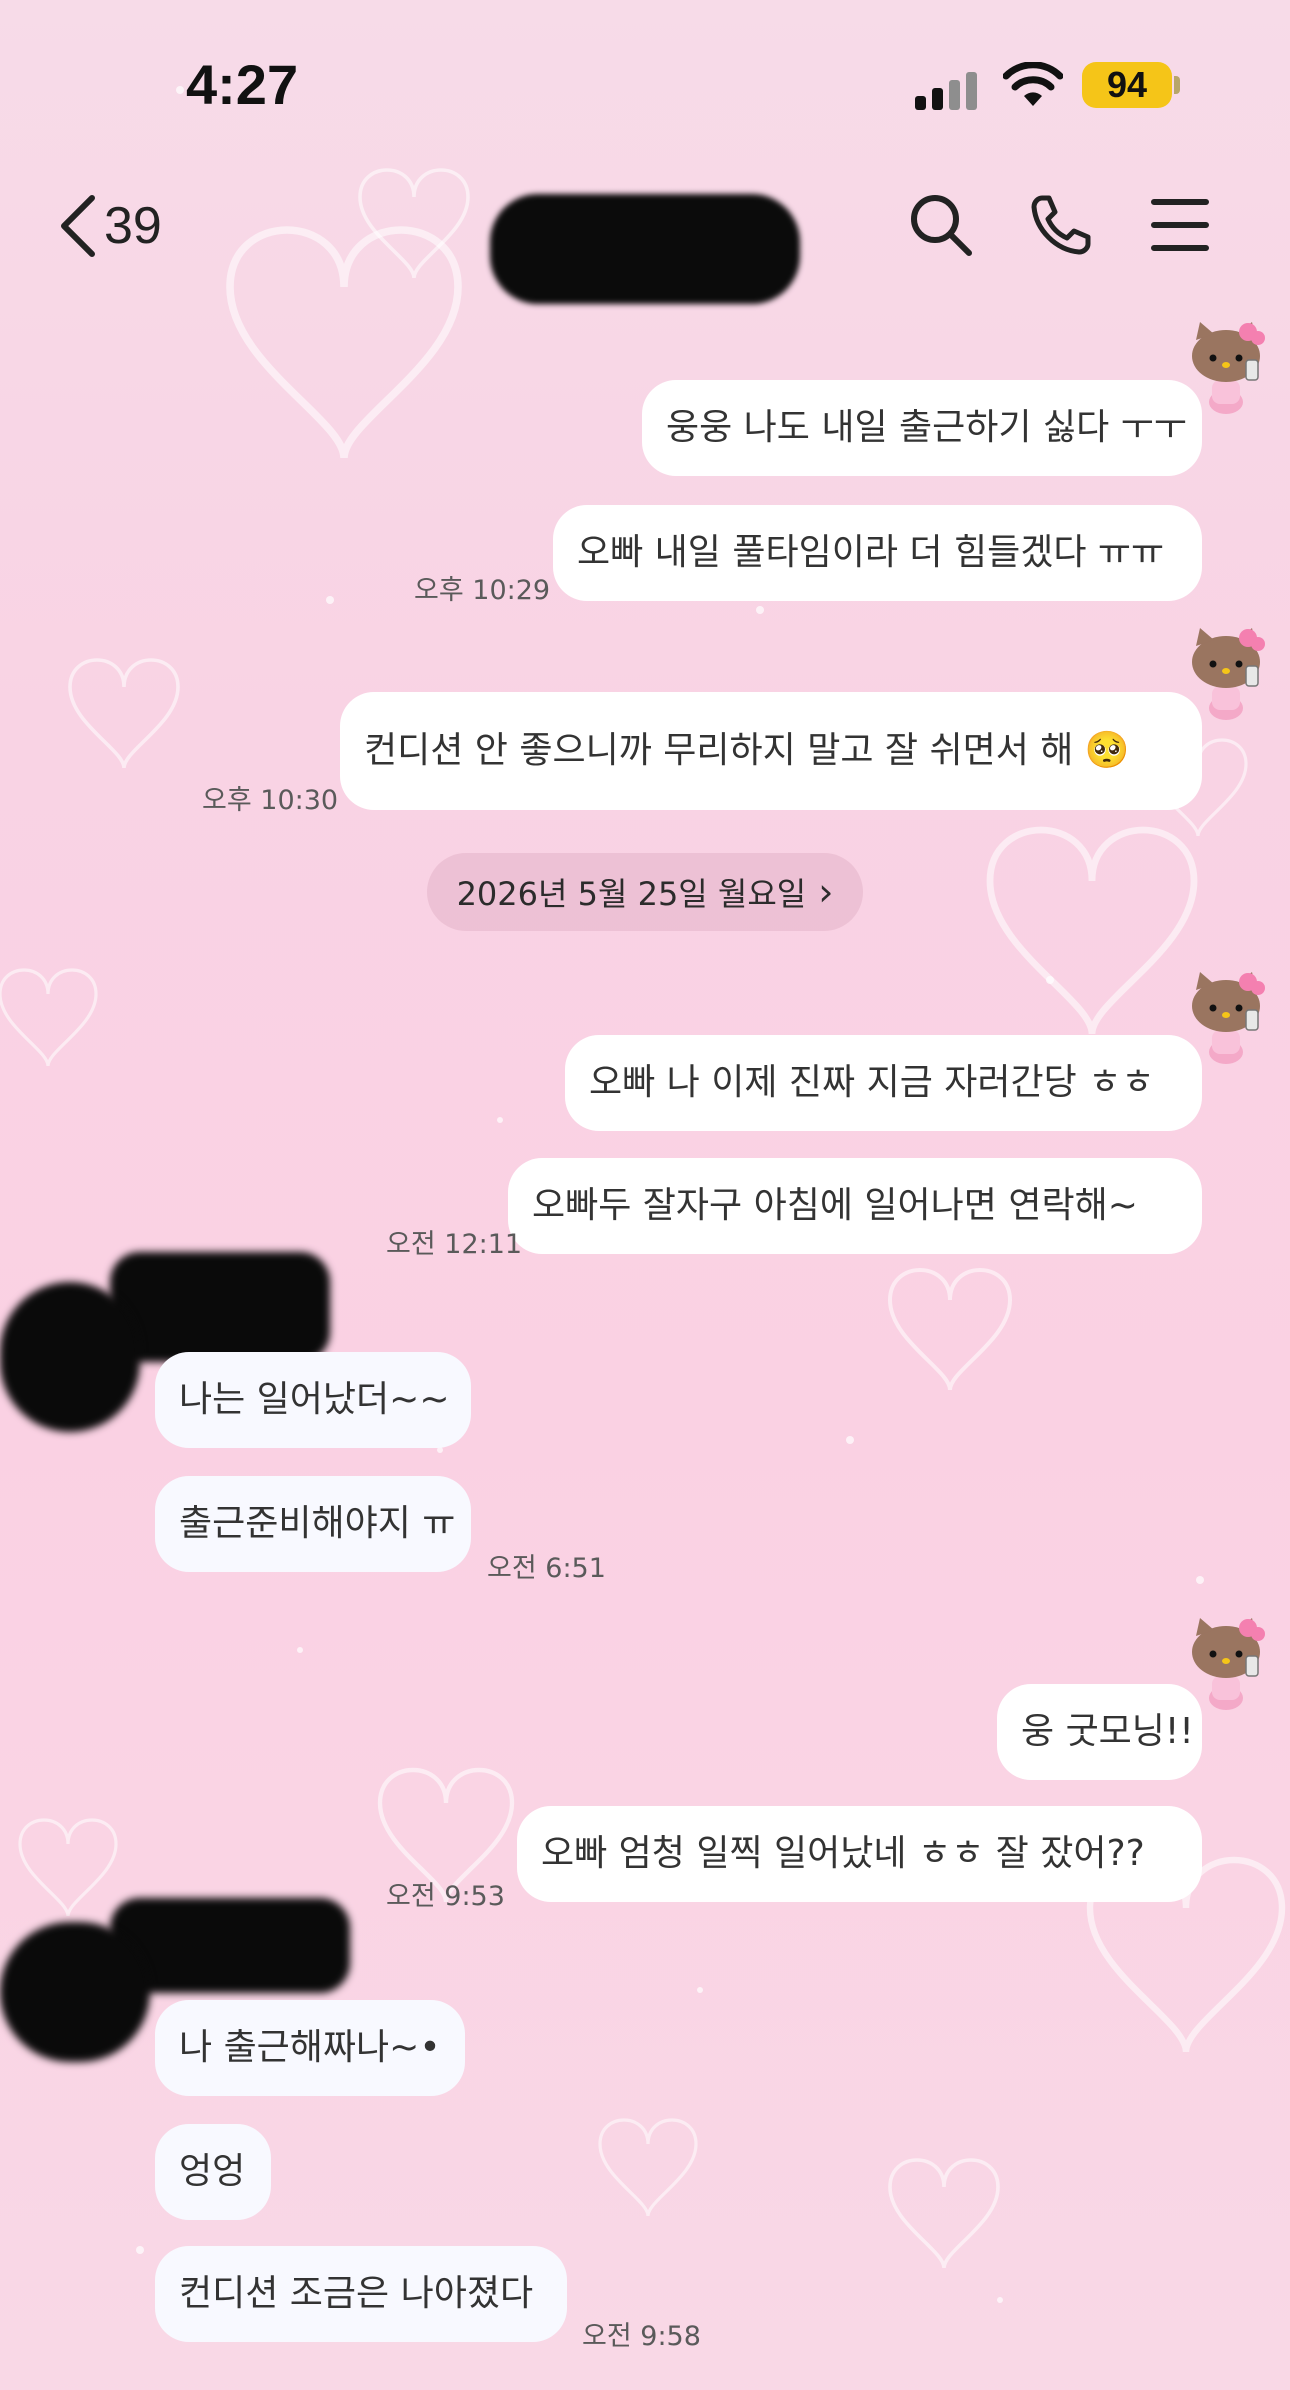  I want to click on status-time: 4:27, so click(242, 84).